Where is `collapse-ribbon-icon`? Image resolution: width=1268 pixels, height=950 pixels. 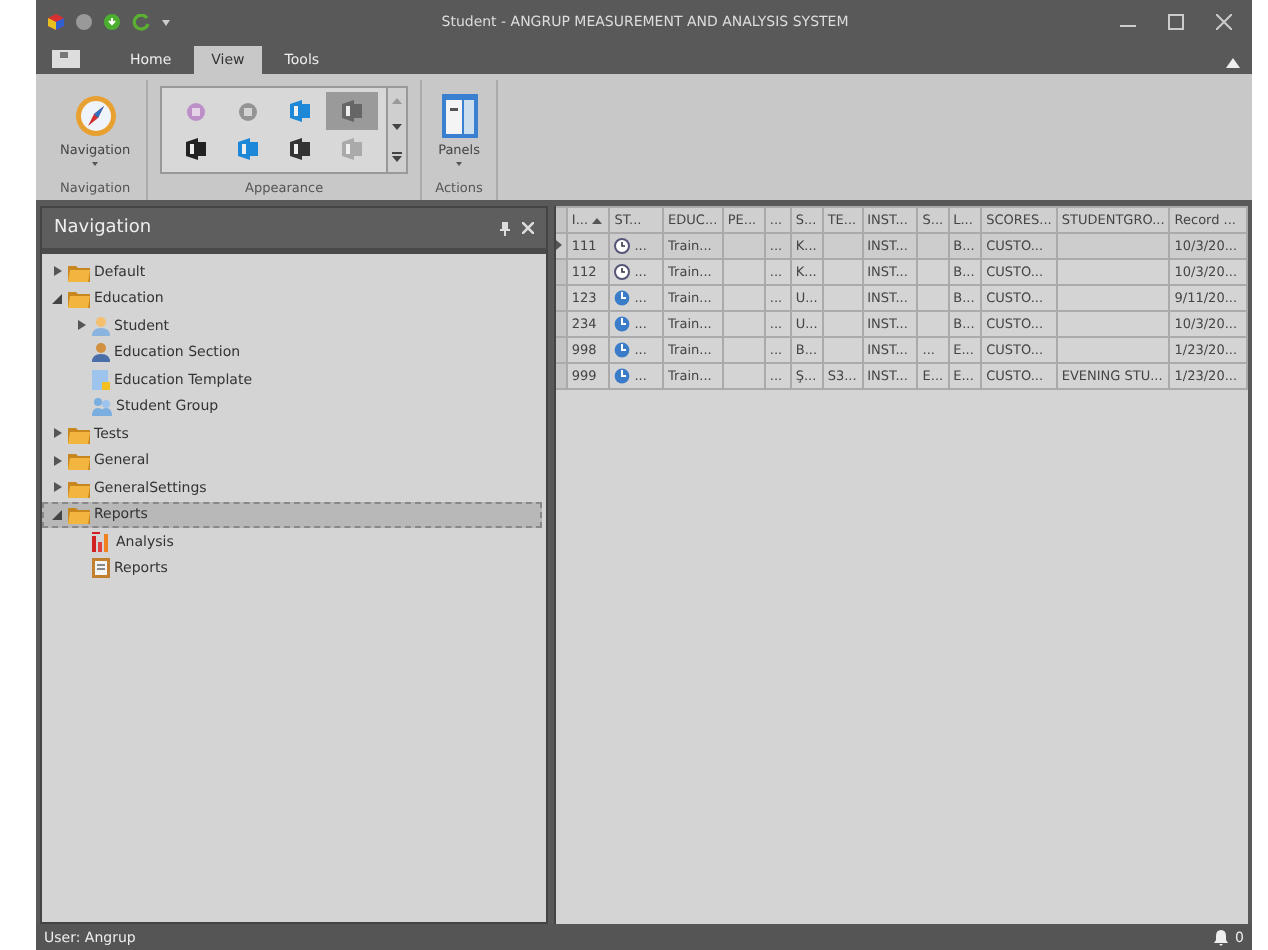
collapse-ribbon-icon is located at coordinates (1233, 63).